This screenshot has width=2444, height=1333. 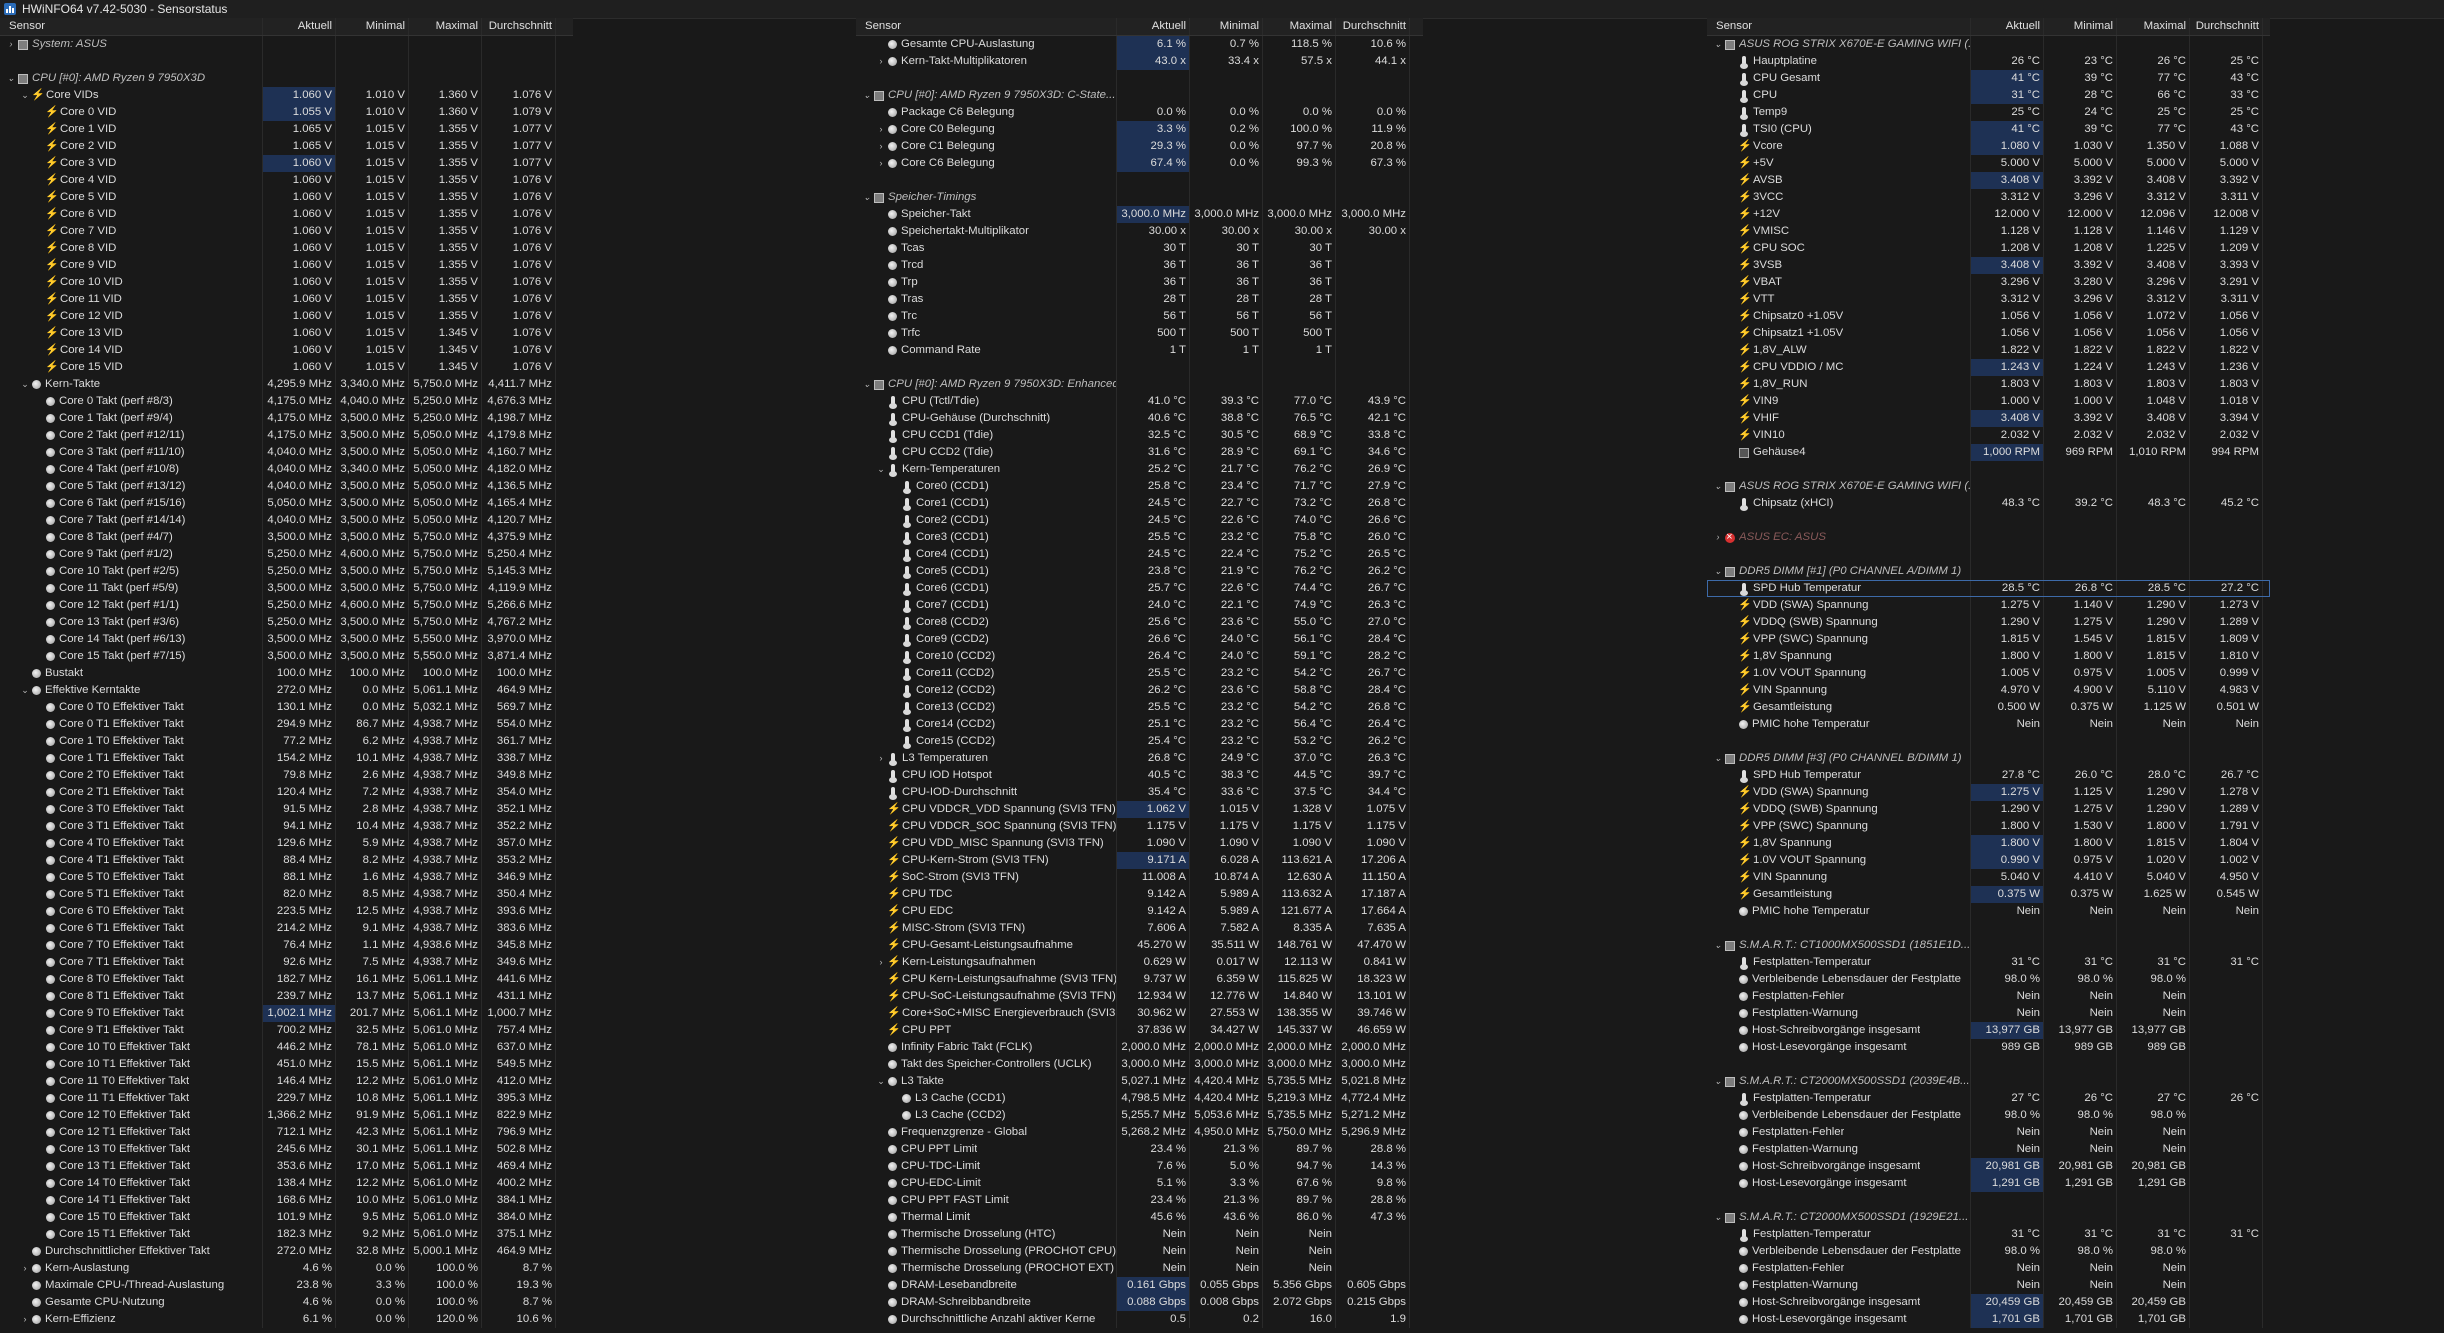 What do you see at coordinates (286, 367) in the screenshot?
I see `sensor-row: Core 15 VID1.060 V1.015 V1.345 V1.076 V` at bounding box center [286, 367].